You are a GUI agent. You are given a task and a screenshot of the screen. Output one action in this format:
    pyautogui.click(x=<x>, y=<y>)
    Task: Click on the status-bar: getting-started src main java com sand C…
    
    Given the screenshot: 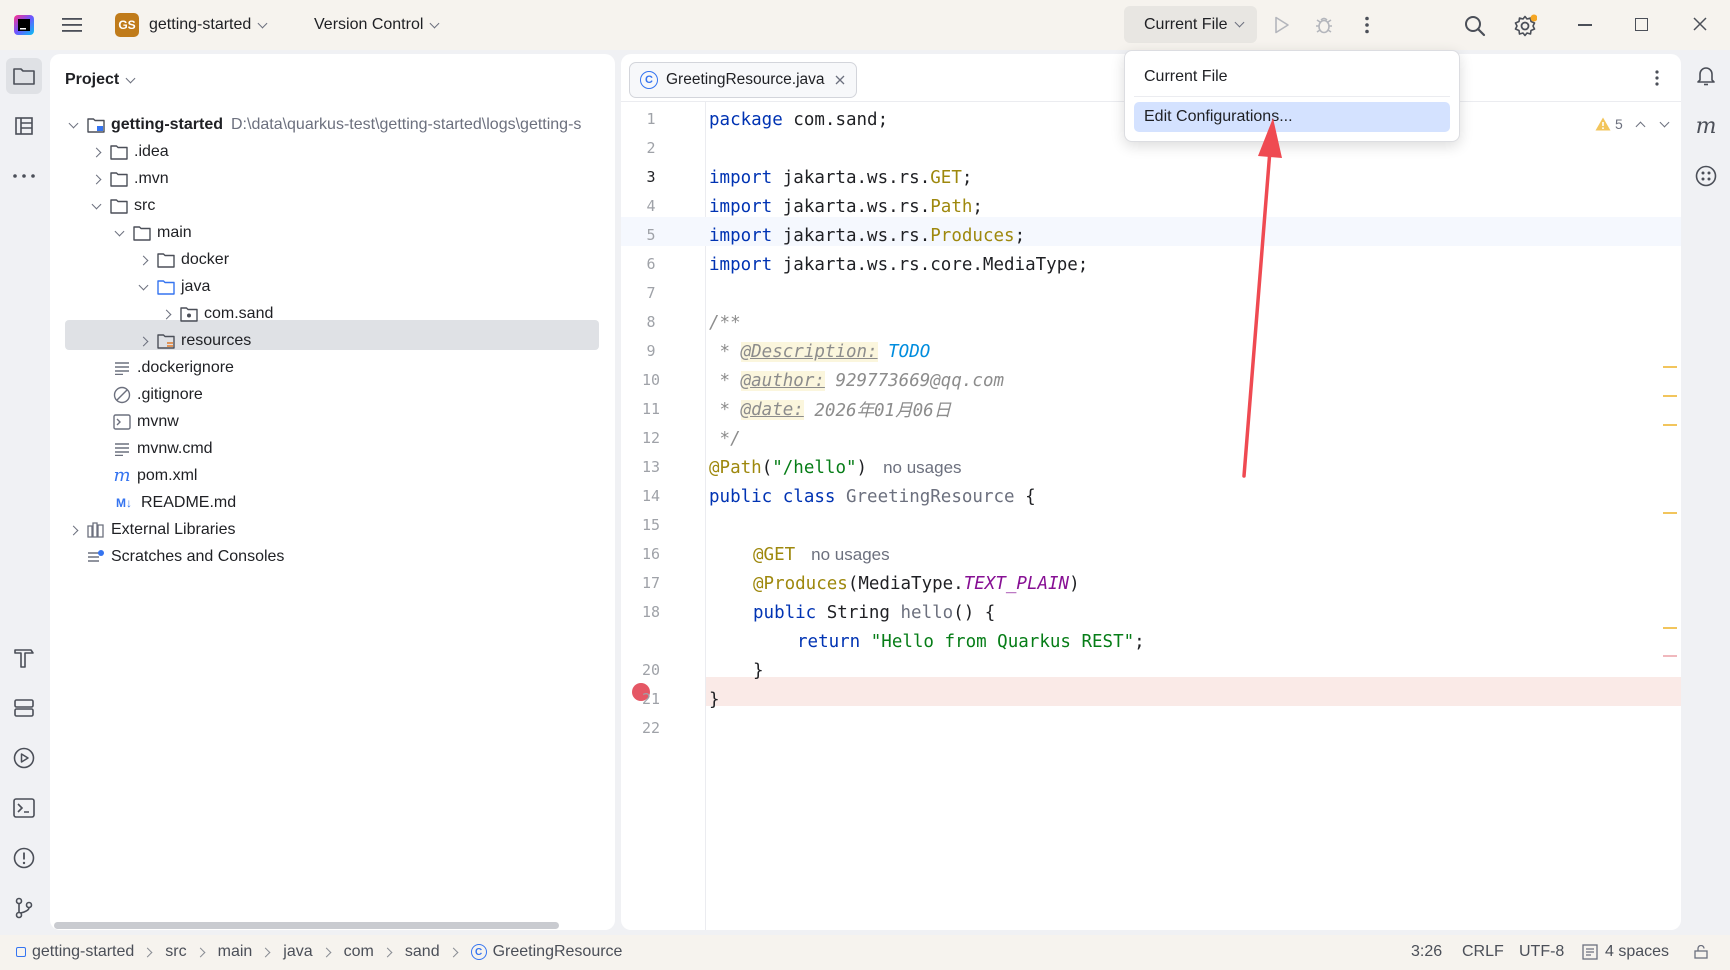 What is the action you would take?
    pyautogui.click(x=865, y=952)
    